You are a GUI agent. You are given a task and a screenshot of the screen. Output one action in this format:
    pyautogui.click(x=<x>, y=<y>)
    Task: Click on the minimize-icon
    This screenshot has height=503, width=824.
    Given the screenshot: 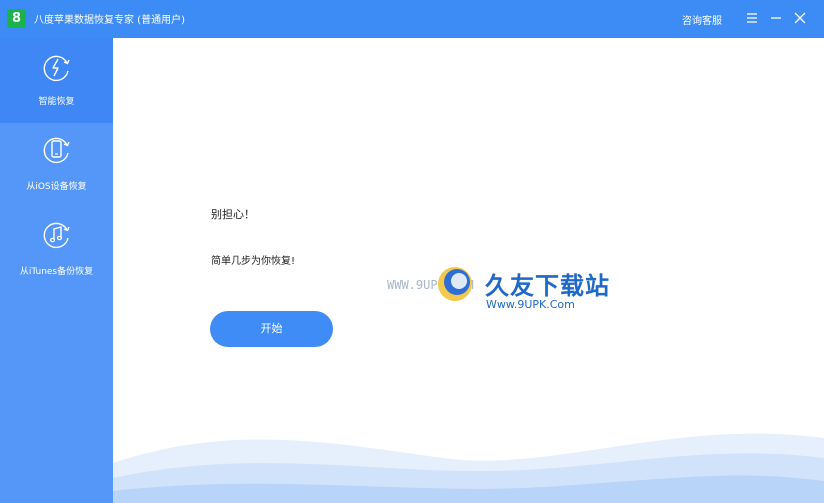 What is the action you would take?
    pyautogui.click(x=776, y=18)
    